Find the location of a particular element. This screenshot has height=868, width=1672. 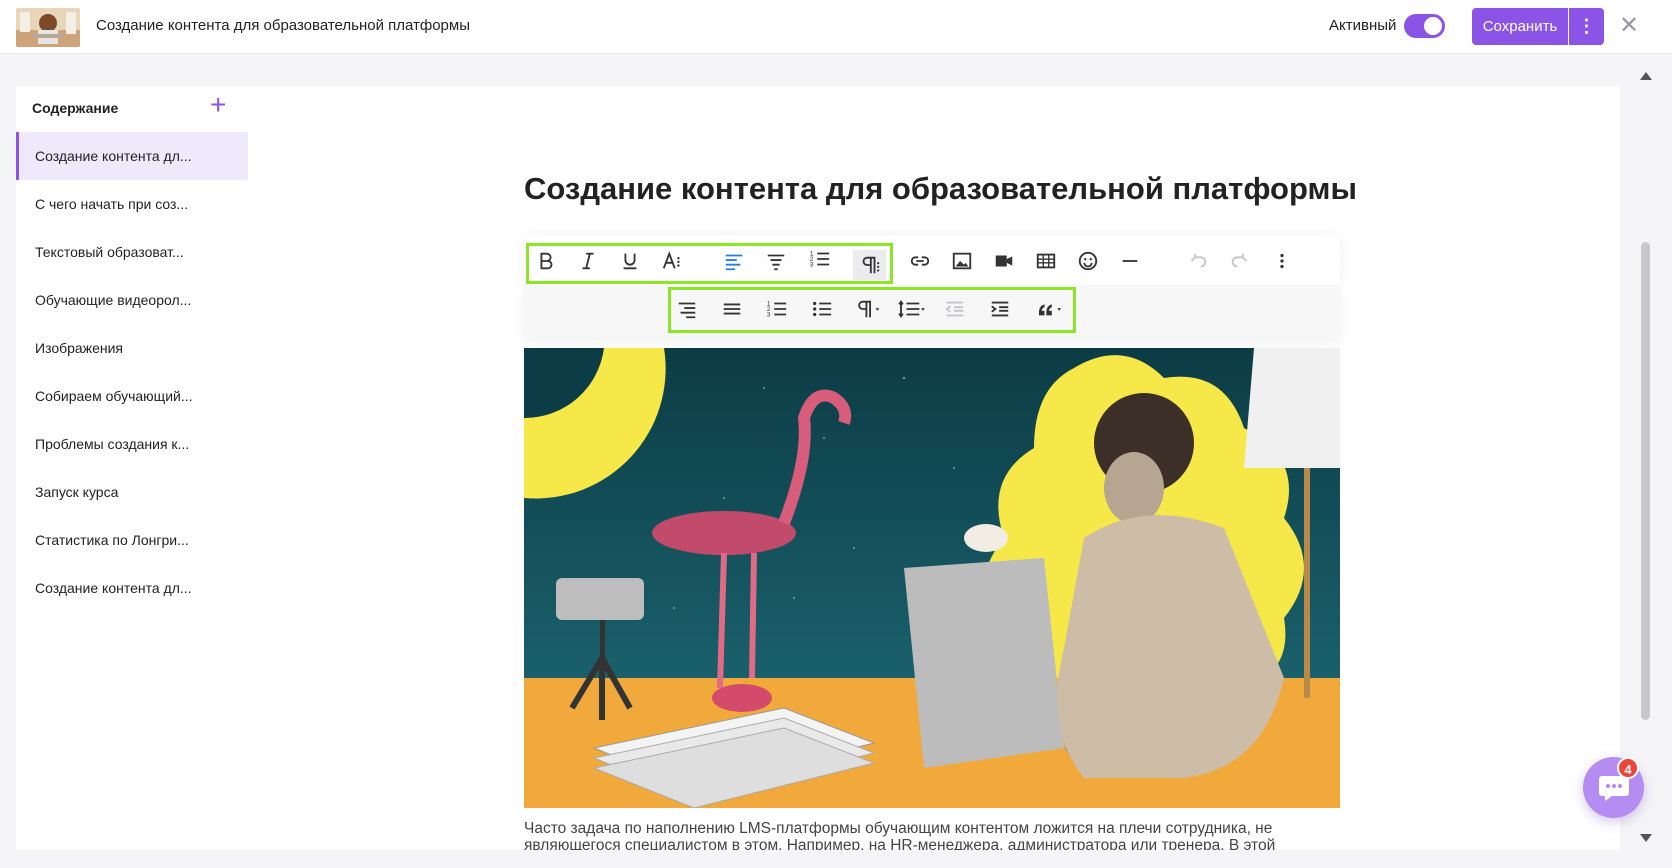

redo-icon is located at coordinates (1240, 261).